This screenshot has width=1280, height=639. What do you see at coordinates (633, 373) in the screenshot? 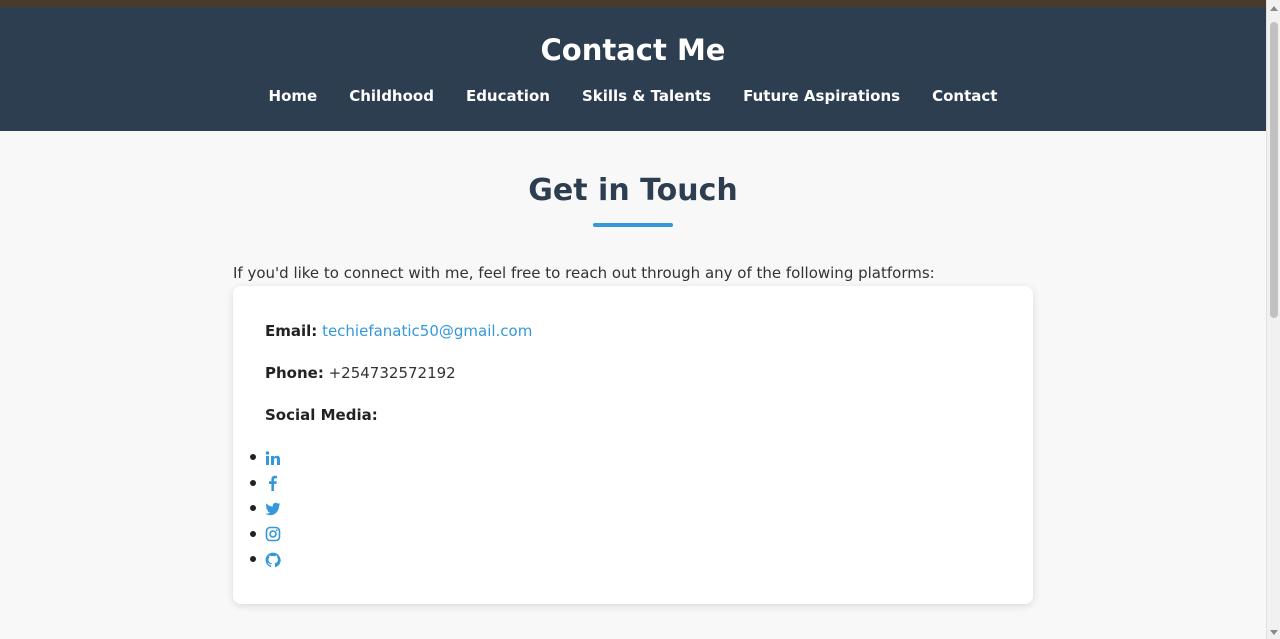
I see `phone-row: Phone: +254732572192` at bounding box center [633, 373].